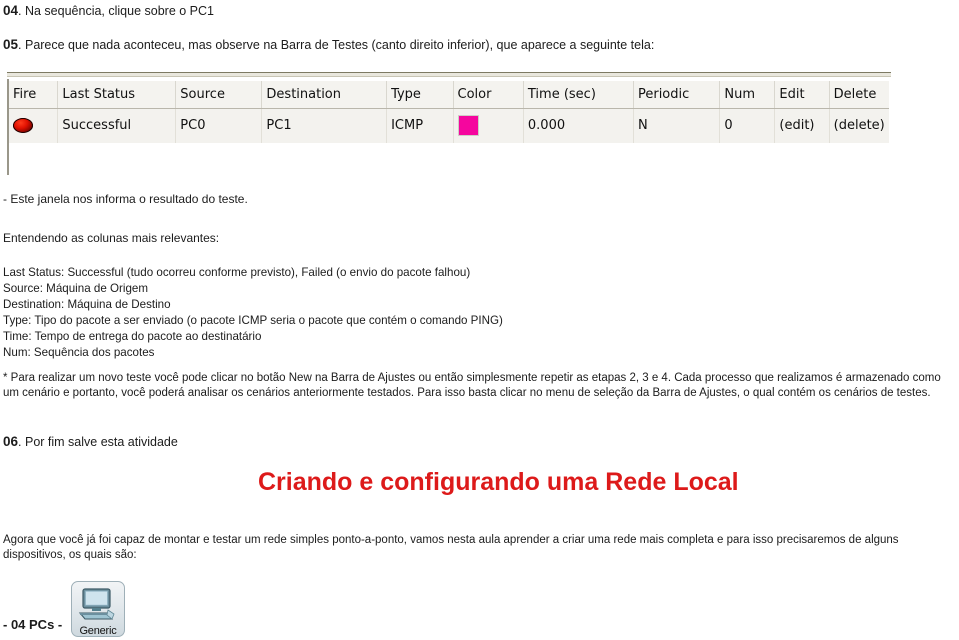 This screenshot has height=640, width=959. Describe the element at coordinates (859, 95) in the screenshot. I see `col-header-delete: Delete` at that location.